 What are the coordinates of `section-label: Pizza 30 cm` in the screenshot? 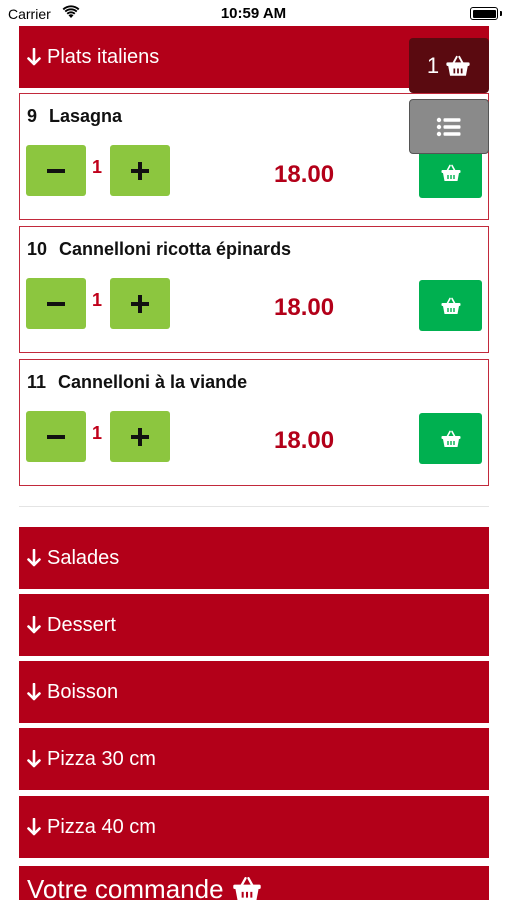 It's located at (101, 758).